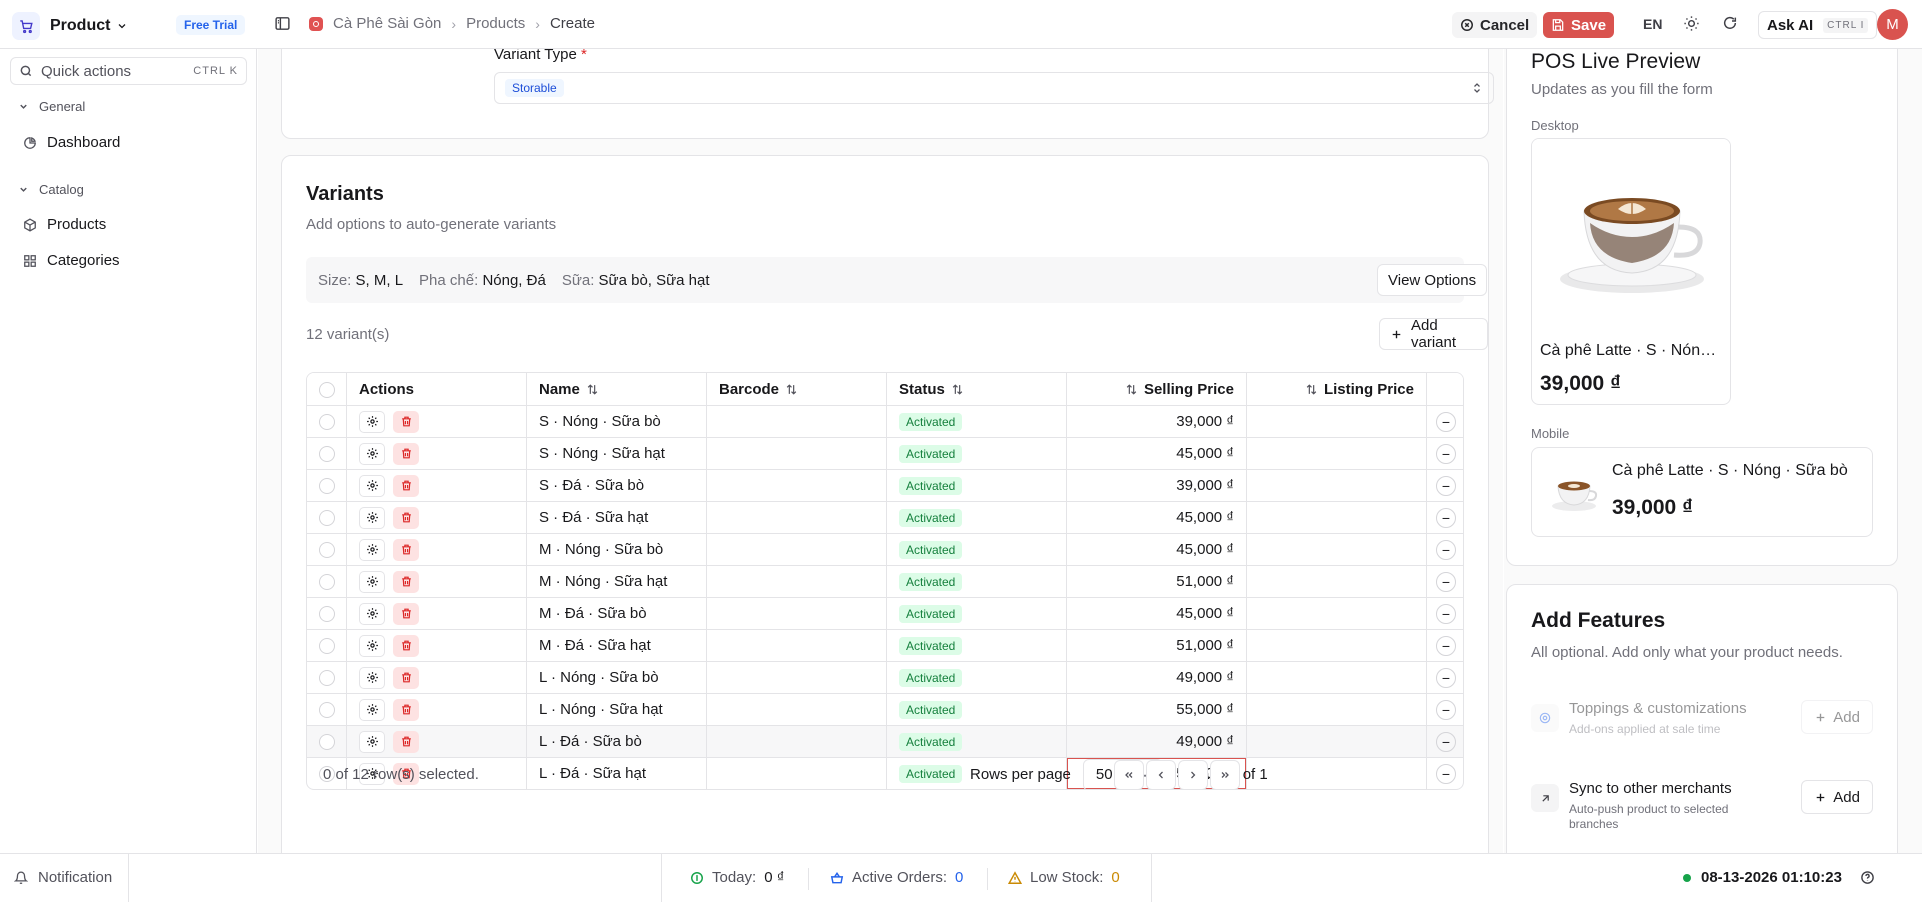 The image size is (1922, 902). I want to click on sidebar-group-general: General, so click(51, 106).